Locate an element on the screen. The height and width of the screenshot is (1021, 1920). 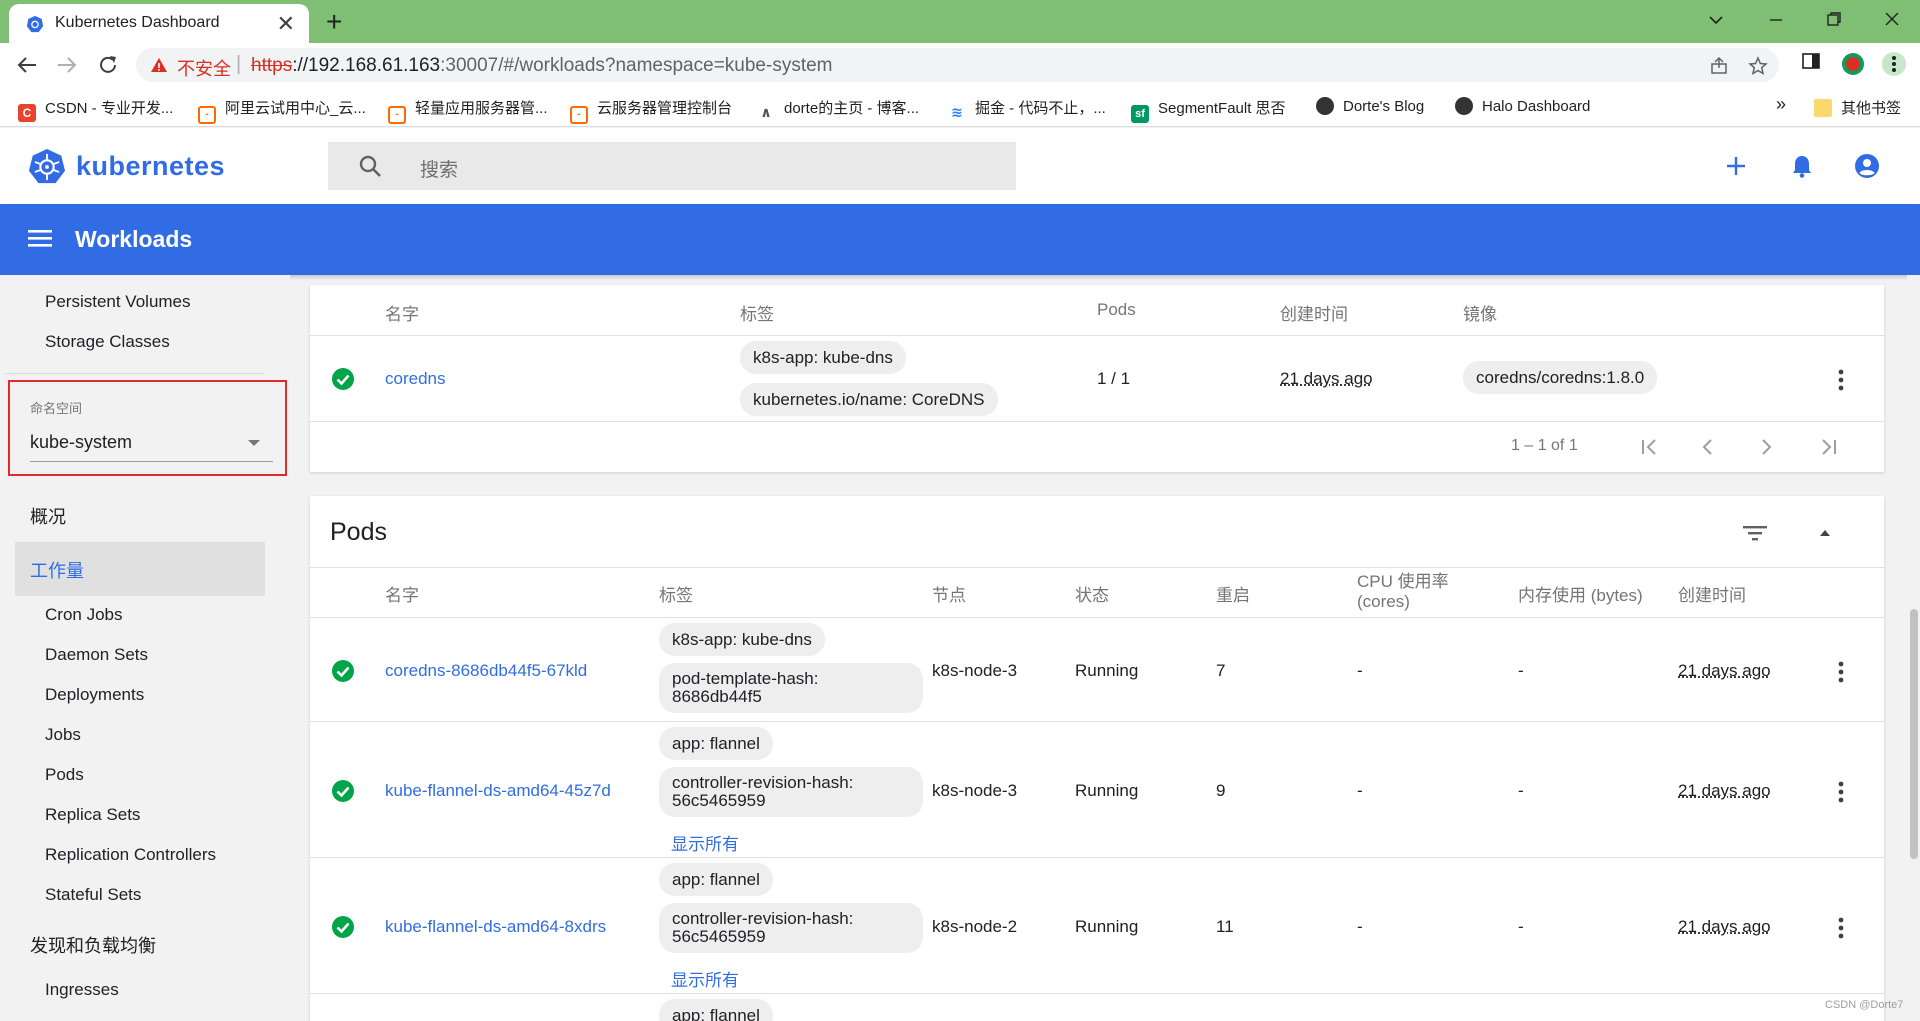
insecure-label: 不安全 is located at coordinates (204, 68).